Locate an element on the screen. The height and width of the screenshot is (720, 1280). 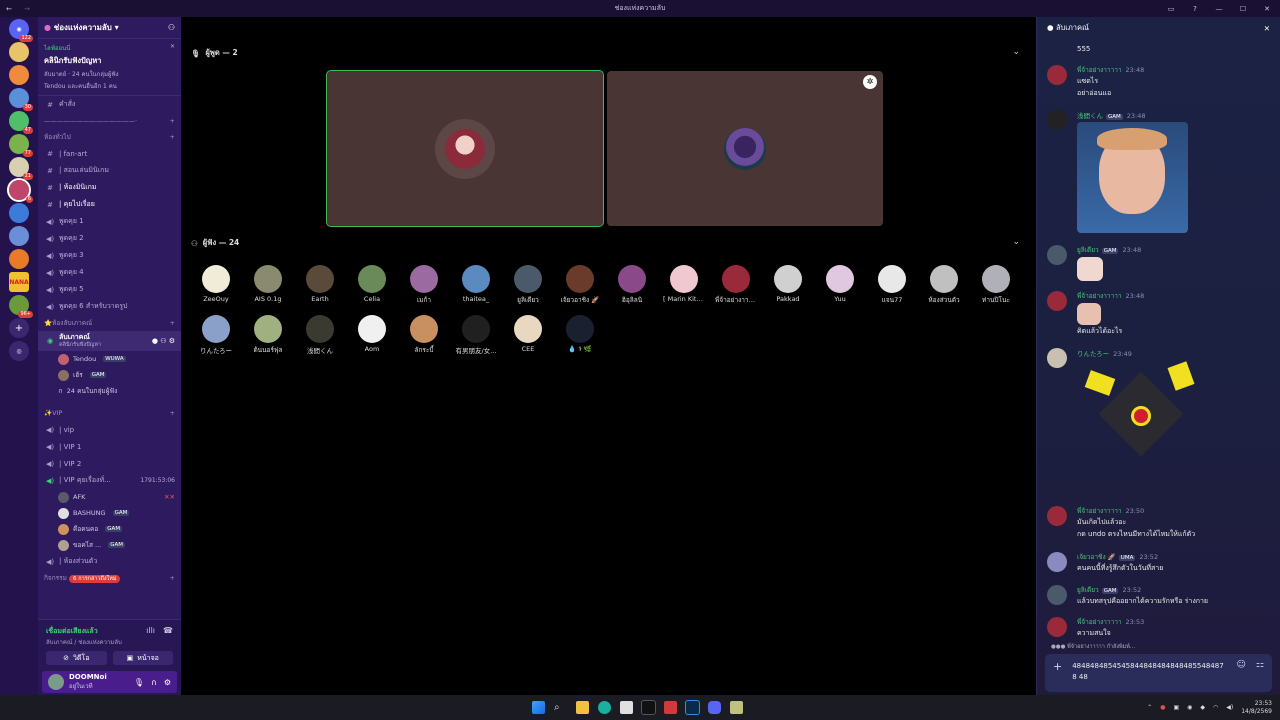
voice-channel-2: ◀) พูดคุย 2 is located at coordinates (109, 238).